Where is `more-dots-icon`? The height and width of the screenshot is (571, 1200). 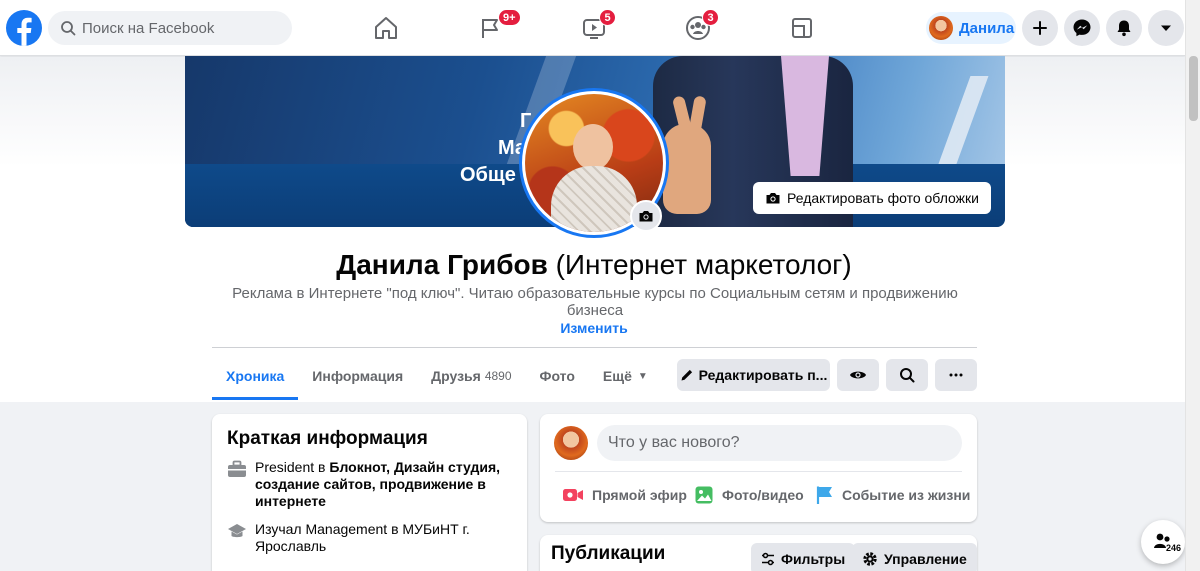 more-dots-icon is located at coordinates (956, 375).